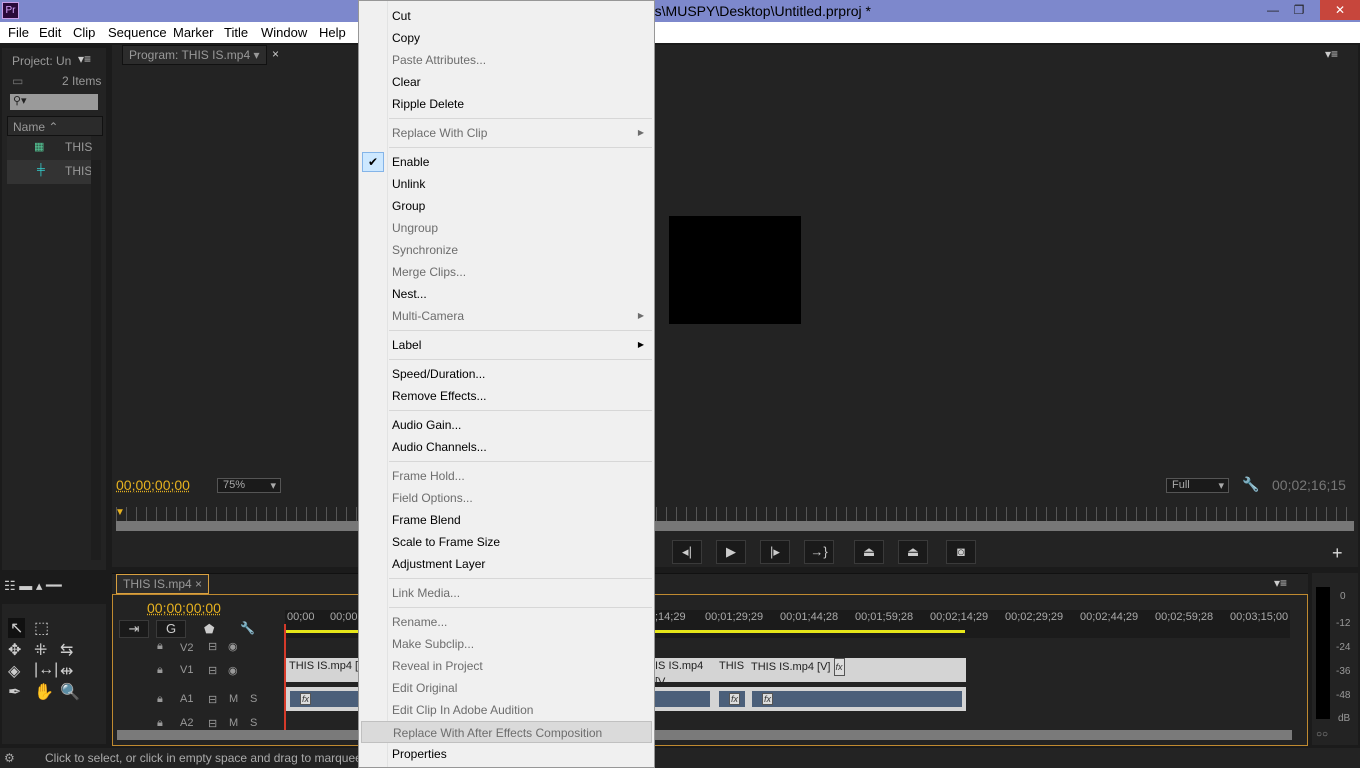 Image resolution: width=1360 pixels, height=768 pixels. Describe the element at coordinates (506, 732) in the screenshot. I see `menu-item-replace-with-after-effects-composition: Replace With After Effects Composition` at that location.